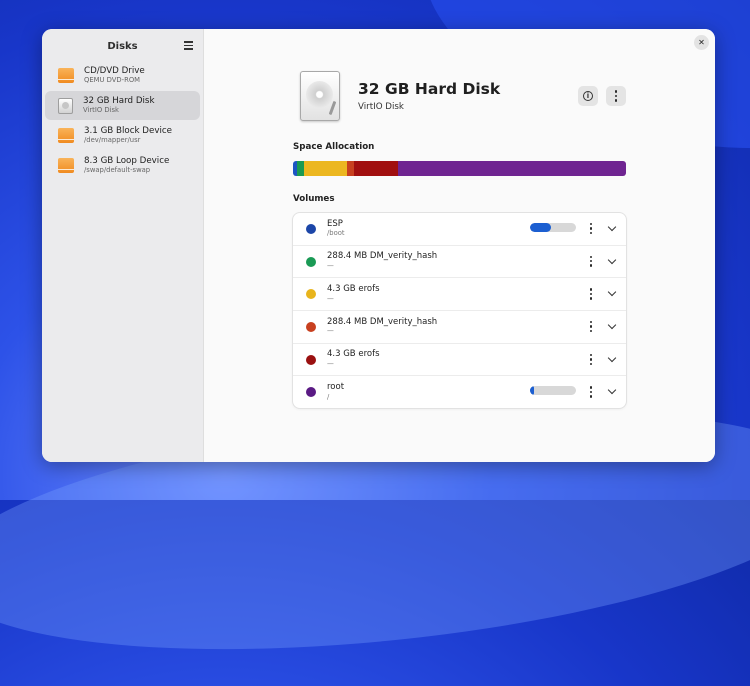  I want to click on sidebar-header: Disks, so click(122, 46).